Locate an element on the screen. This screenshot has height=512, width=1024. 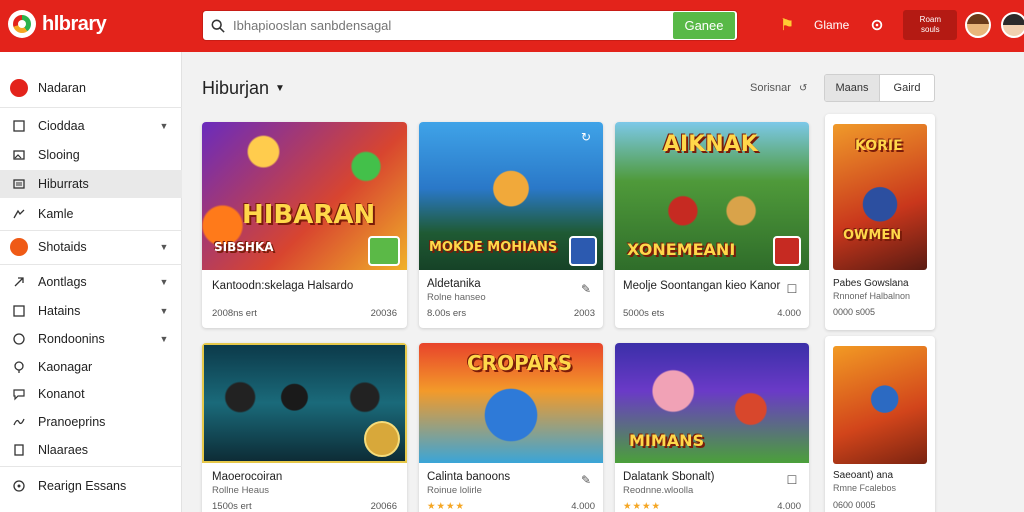
thumbnail-subtitle: SIBSHKA is located at coordinates (244, 247).